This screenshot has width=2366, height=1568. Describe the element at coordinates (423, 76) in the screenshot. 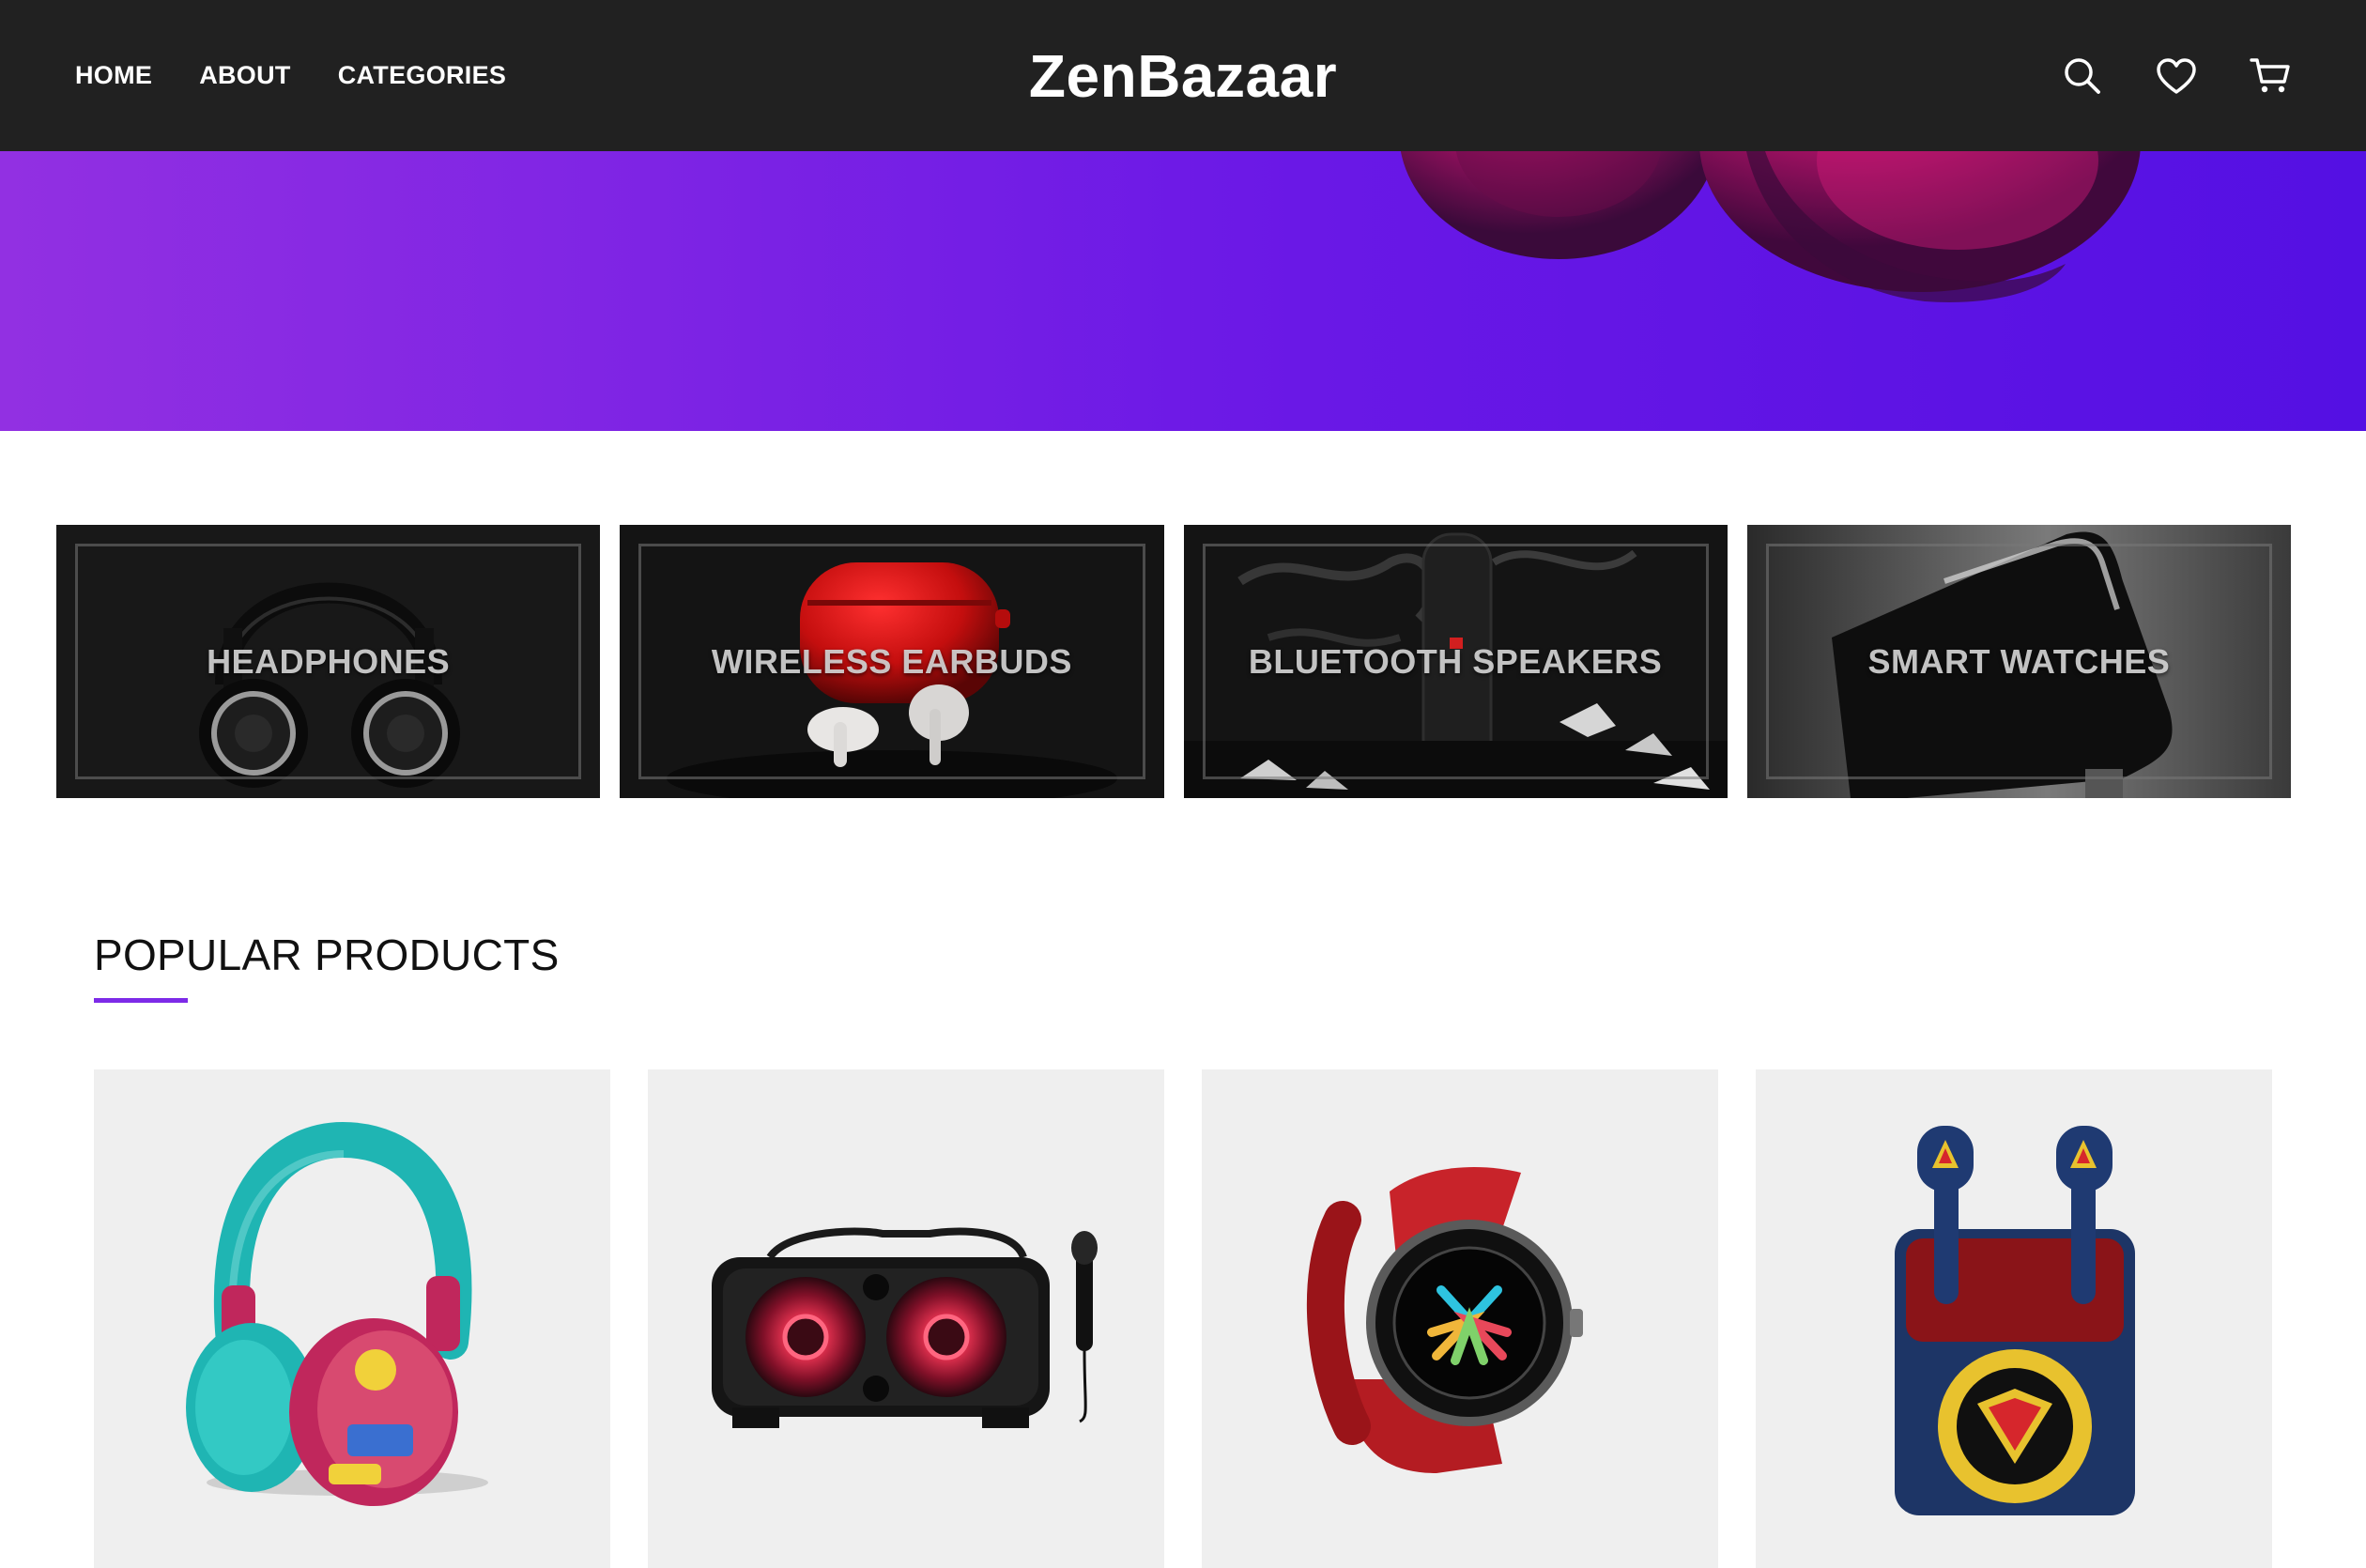

I see `nav-categories: CATEGORIES` at that location.